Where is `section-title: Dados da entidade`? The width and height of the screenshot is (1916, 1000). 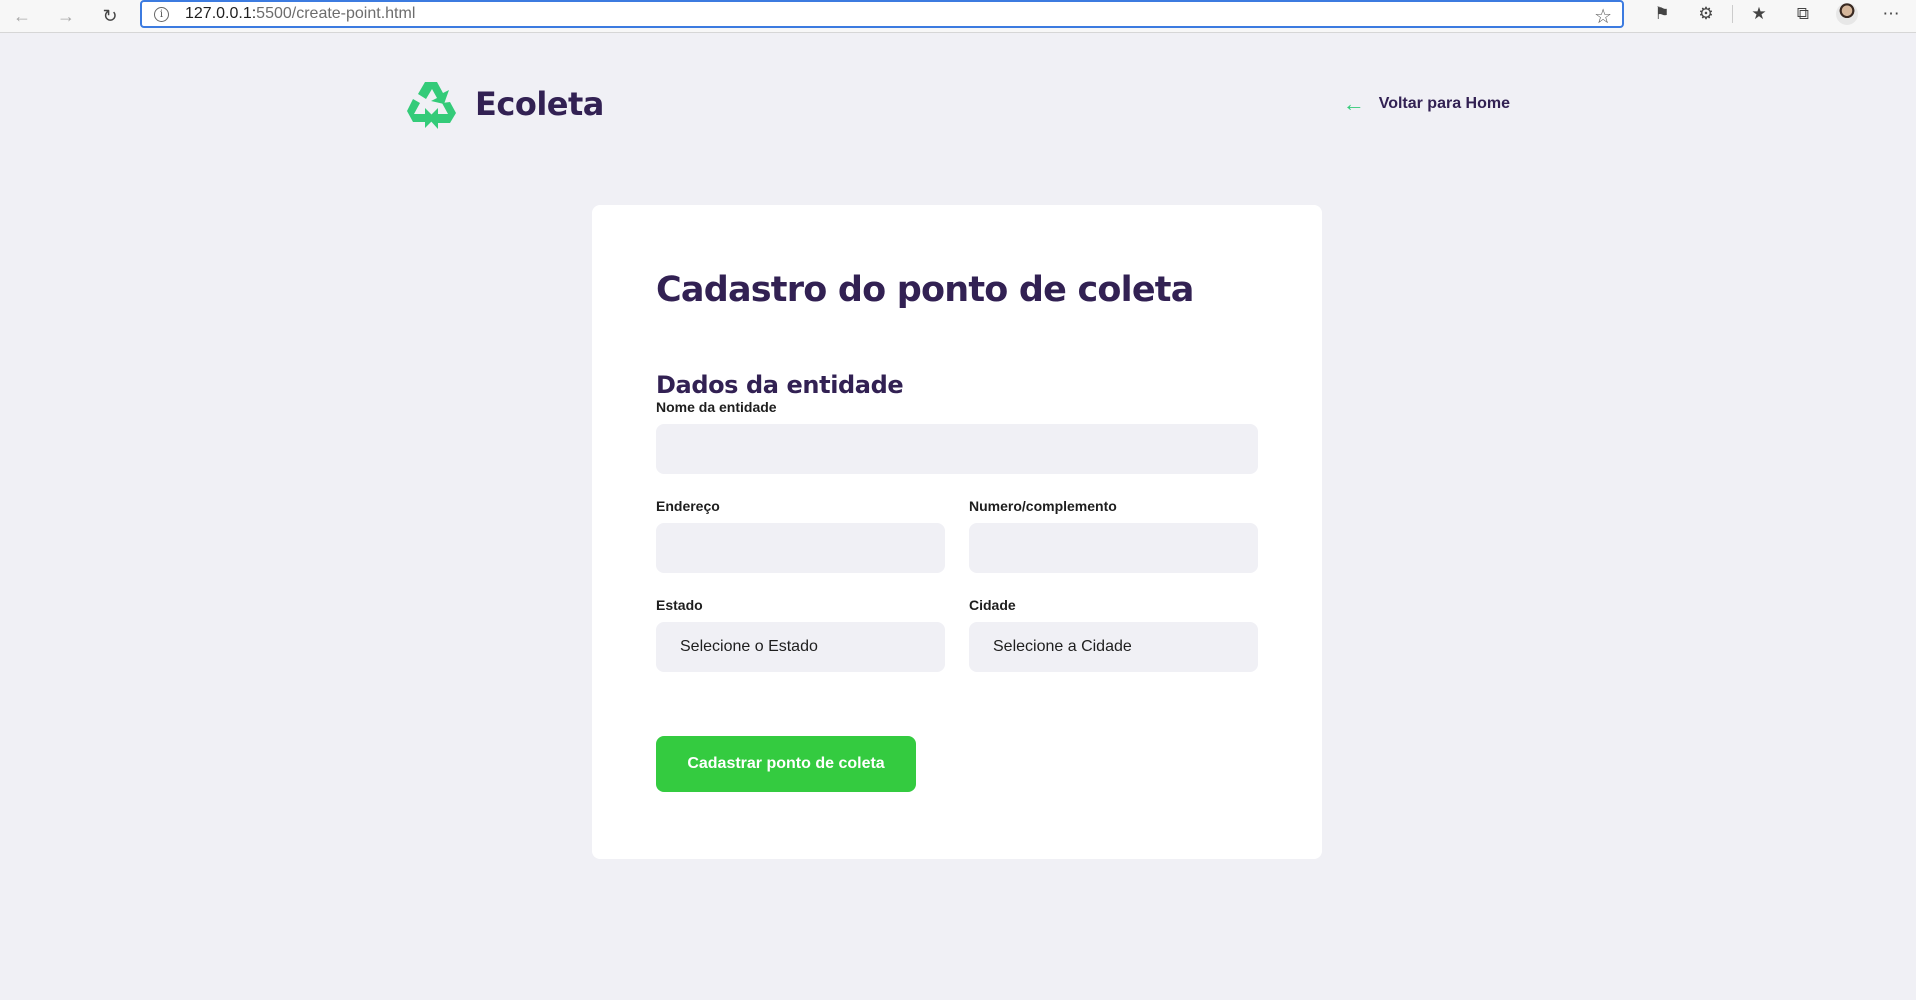 section-title: Dados da entidade is located at coordinates (780, 385).